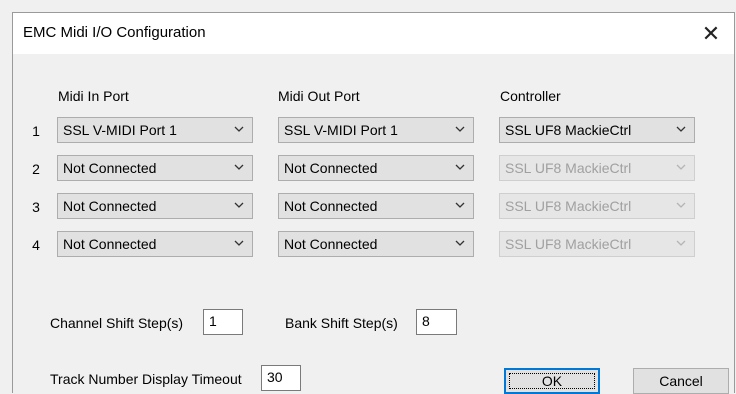  I want to click on header-controller: Controller, so click(530, 96).